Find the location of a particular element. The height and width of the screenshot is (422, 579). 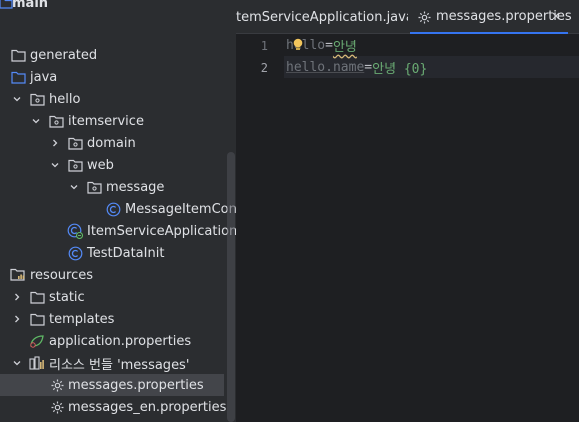

tree-item-messages-en-properties: messages_en.properties is located at coordinates (118, 407).